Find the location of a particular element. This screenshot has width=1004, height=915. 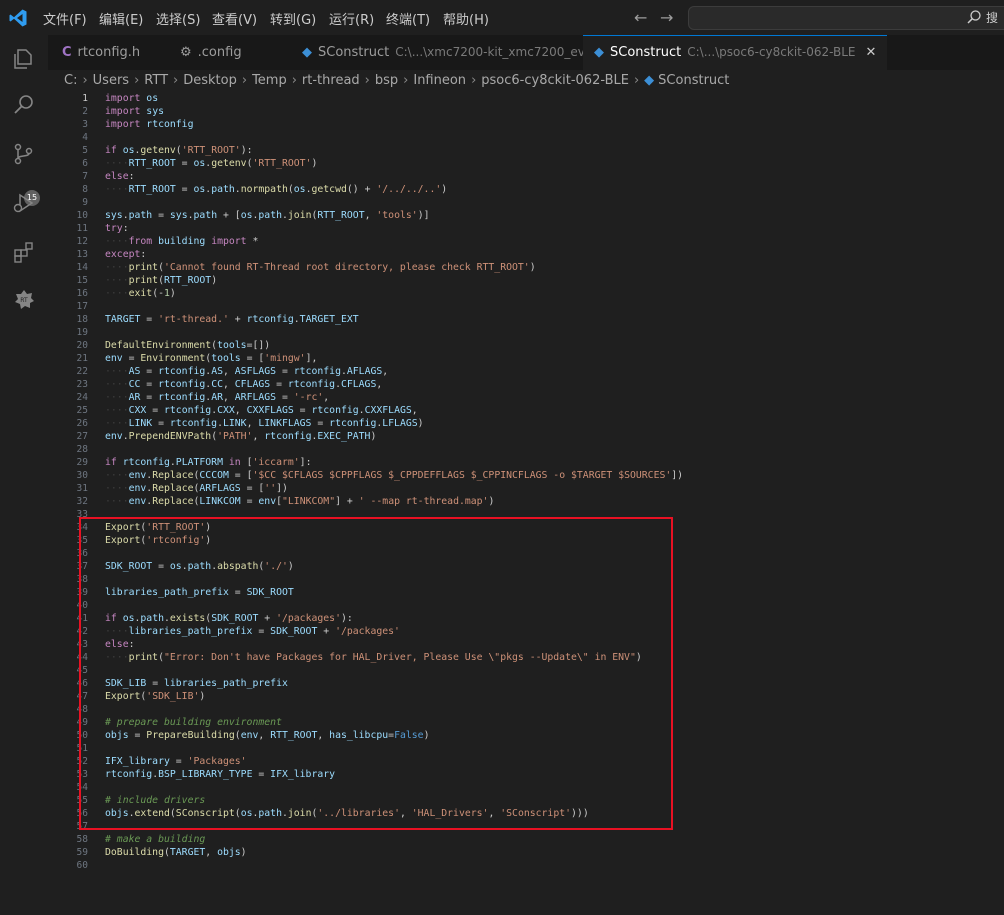

breadcrumb-item: psoc6-cy8ckit-062-BLE is located at coordinates (555, 80).